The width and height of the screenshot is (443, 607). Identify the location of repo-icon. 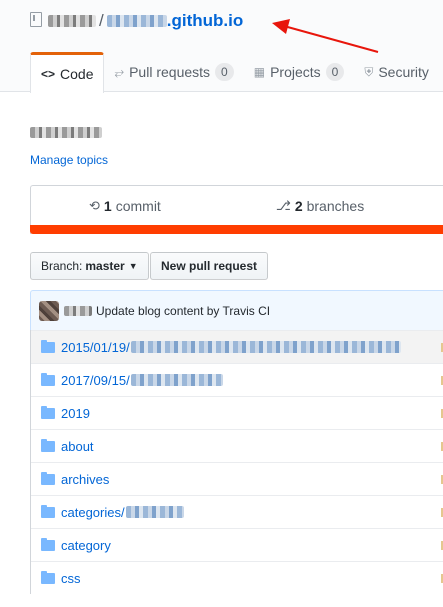
(36, 19).